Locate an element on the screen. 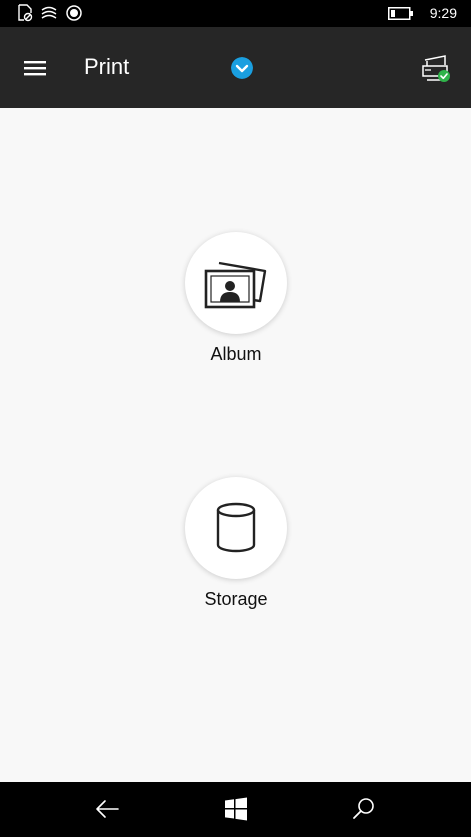 This screenshot has height=837, width=471. album-tile: Album is located at coordinates (236, 298).